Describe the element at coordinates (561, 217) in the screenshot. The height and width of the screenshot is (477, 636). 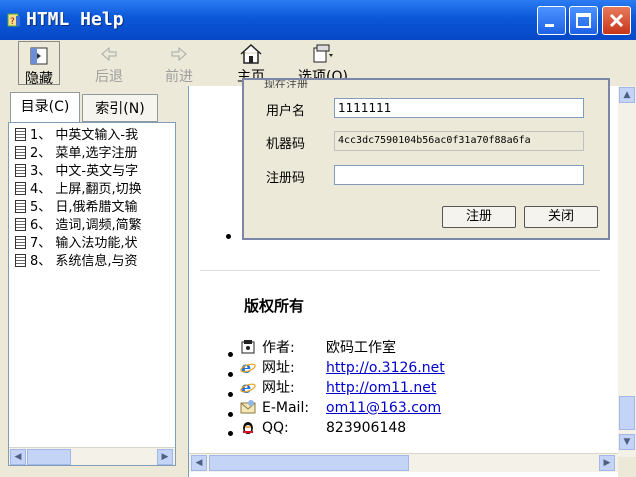
I see `dialog-close-button: 关闭` at that location.